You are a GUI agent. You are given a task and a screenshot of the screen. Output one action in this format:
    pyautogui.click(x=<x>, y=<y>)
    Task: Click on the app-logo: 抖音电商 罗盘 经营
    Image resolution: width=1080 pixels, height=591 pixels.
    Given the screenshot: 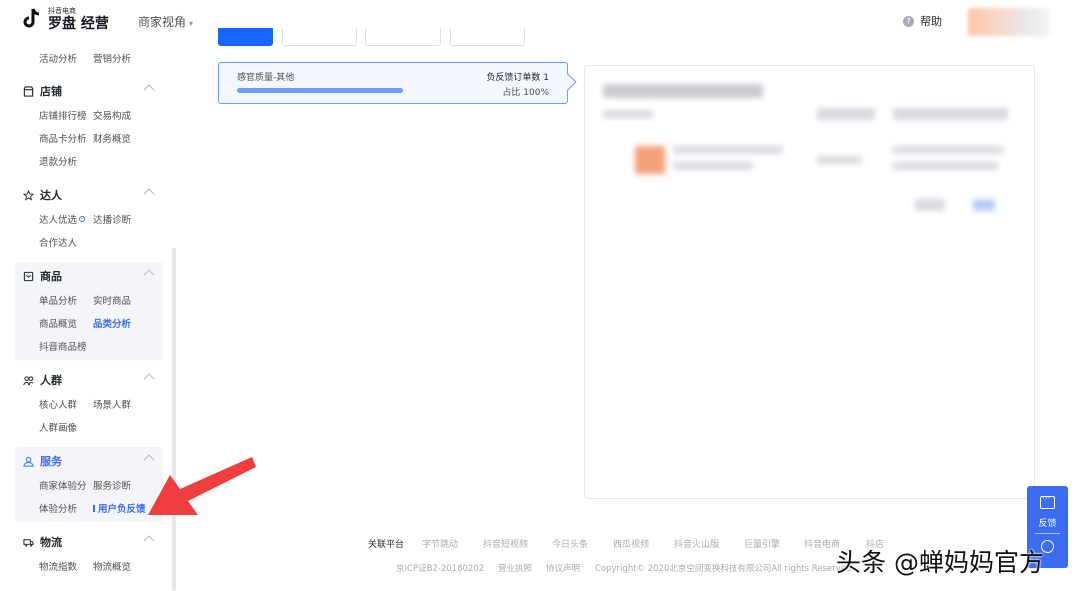 What is the action you would take?
    pyautogui.click(x=65, y=19)
    